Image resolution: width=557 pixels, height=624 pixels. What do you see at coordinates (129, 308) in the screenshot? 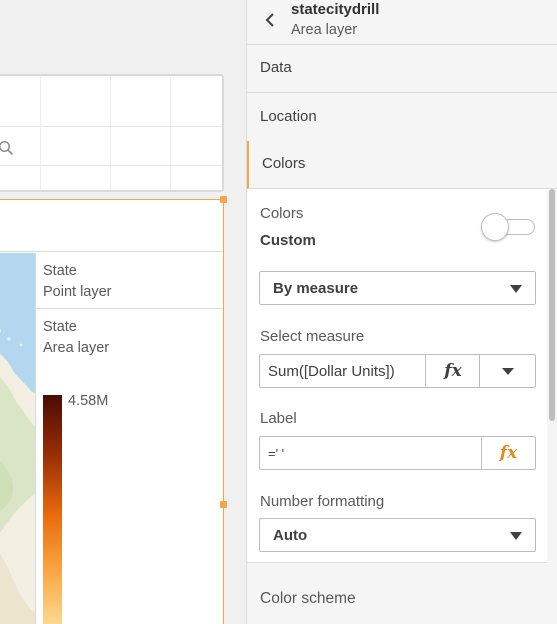
I see `legend-divider` at bounding box center [129, 308].